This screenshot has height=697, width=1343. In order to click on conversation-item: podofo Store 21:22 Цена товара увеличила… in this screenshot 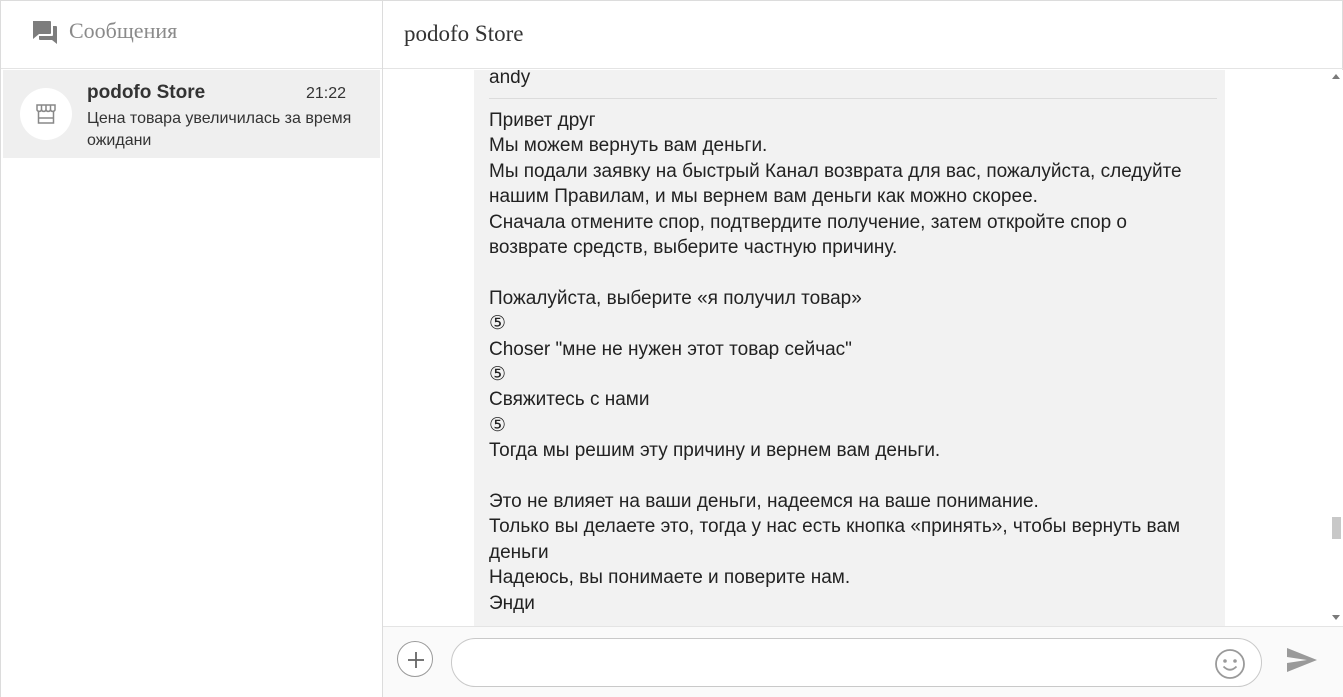, I will do `click(191, 114)`.